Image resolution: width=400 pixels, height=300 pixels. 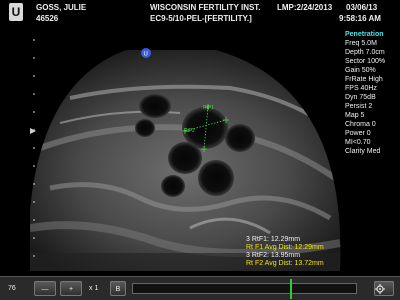 What do you see at coordinates (47, 18) in the screenshot?
I see `patient-id: 46526` at bounding box center [47, 18].